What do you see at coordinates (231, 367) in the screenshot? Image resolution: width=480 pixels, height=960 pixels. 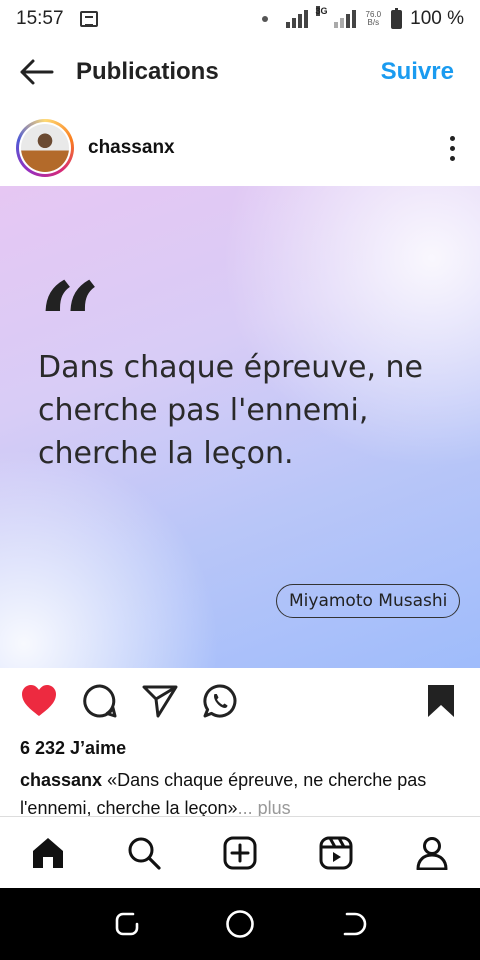 I see `quote-line: Dans chaque épreuve, ne` at bounding box center [231, 367].